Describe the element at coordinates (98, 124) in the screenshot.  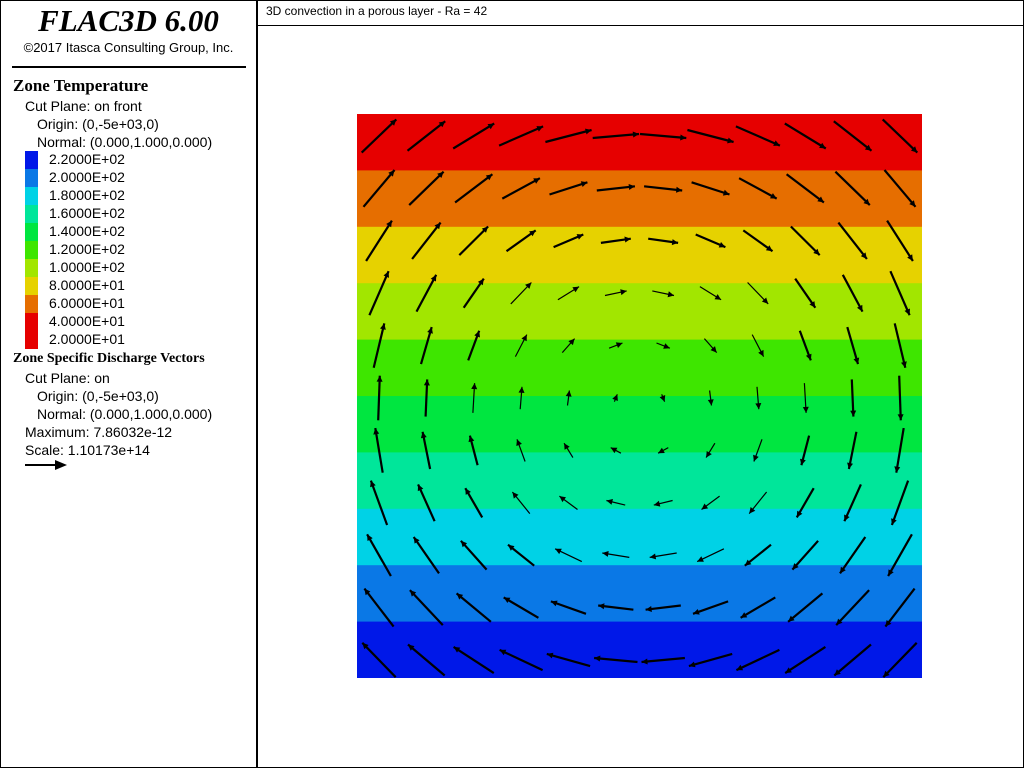
I see `temperature-origin: Origin: (0,-5e+03,0)` at that location.